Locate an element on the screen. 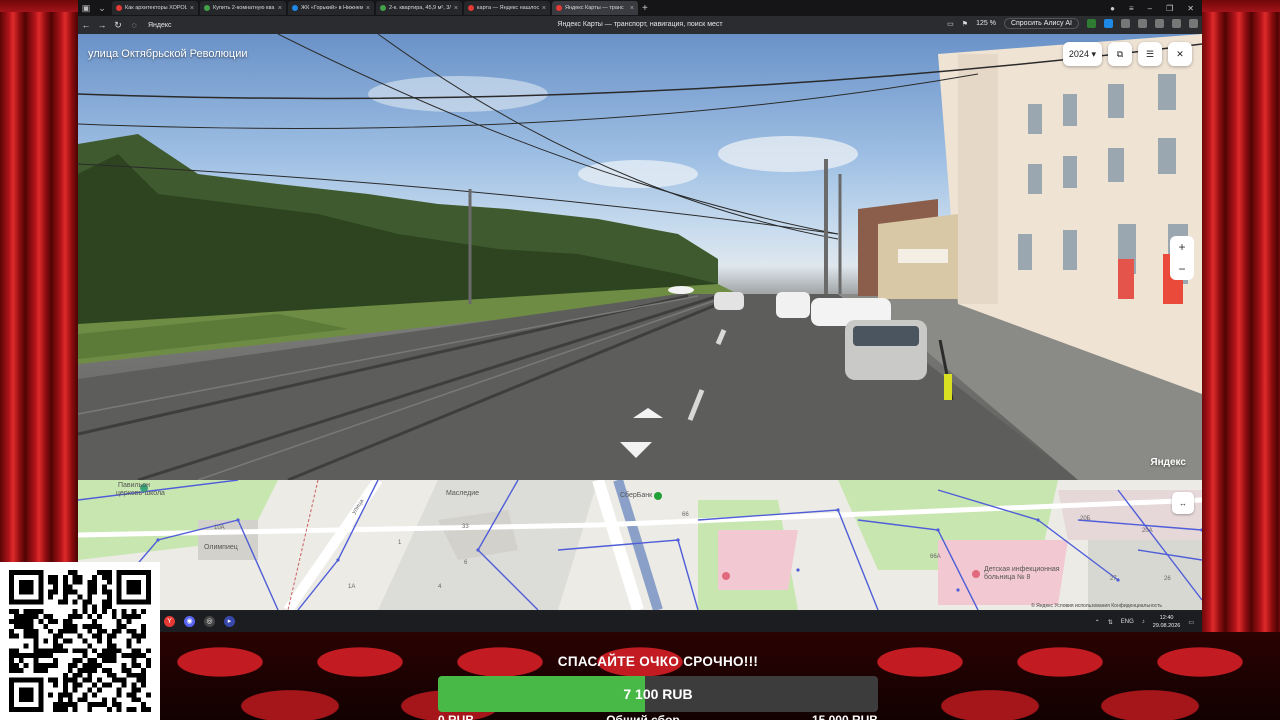 Image resolution: width=1280 pixels, height=720 pixels. tab-2: ЖК «Горький» в Нижнем × is located at coordinates (331, 8).